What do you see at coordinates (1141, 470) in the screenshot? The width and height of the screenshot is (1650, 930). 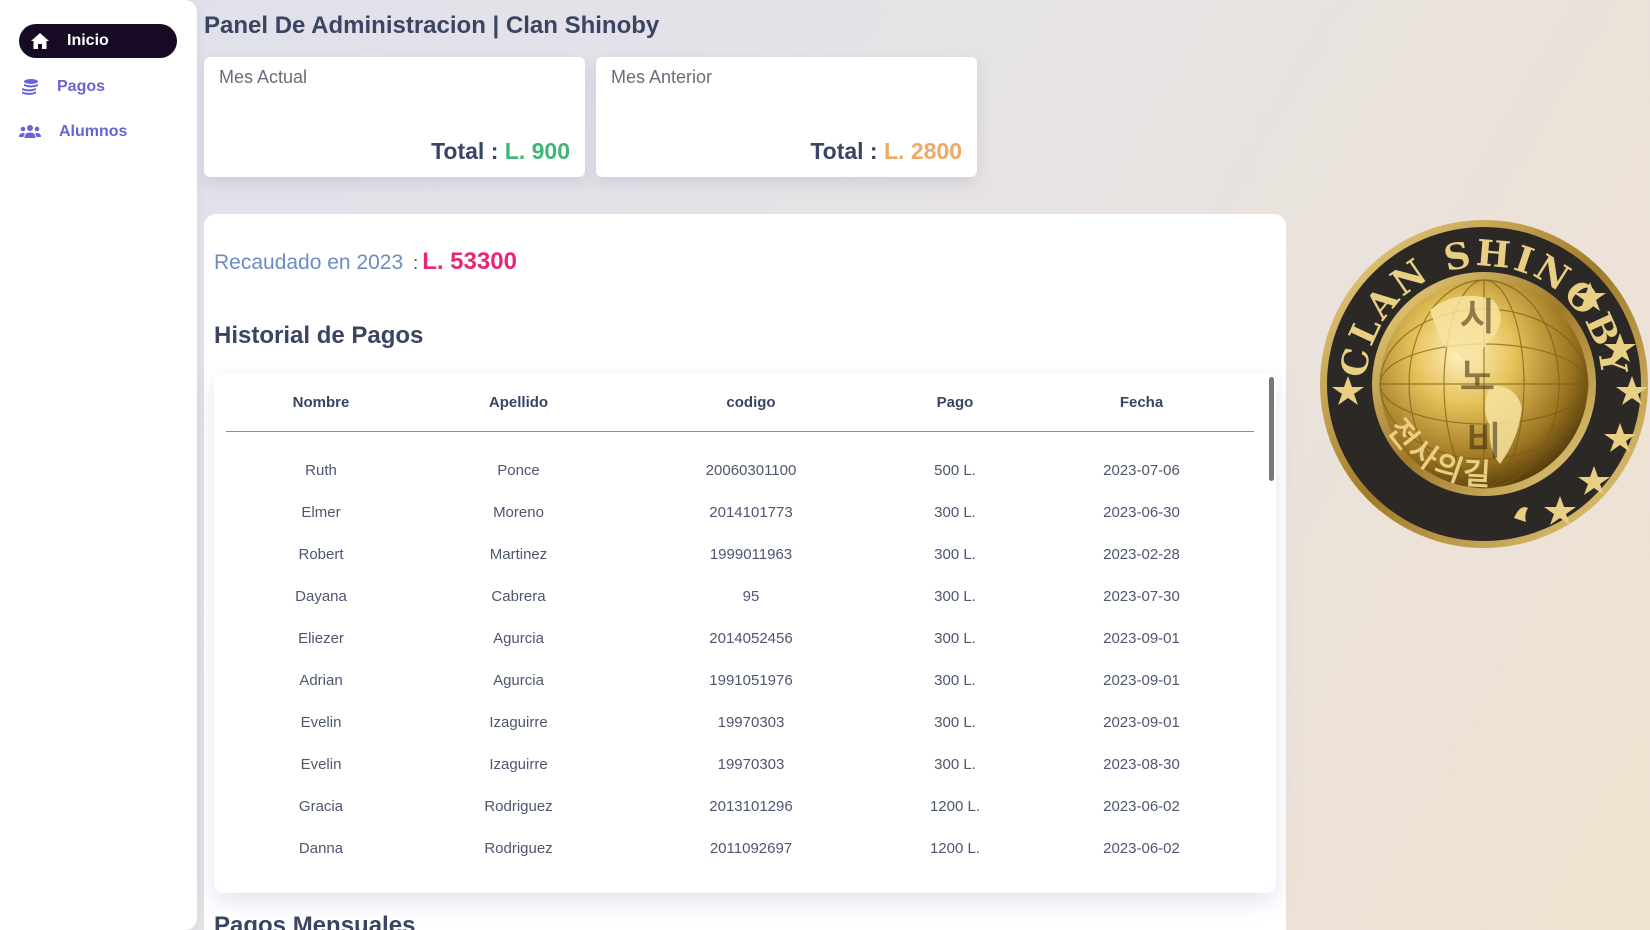 I see `cell-fecha: 2023-07-06` at bounding box center [1141, 470].